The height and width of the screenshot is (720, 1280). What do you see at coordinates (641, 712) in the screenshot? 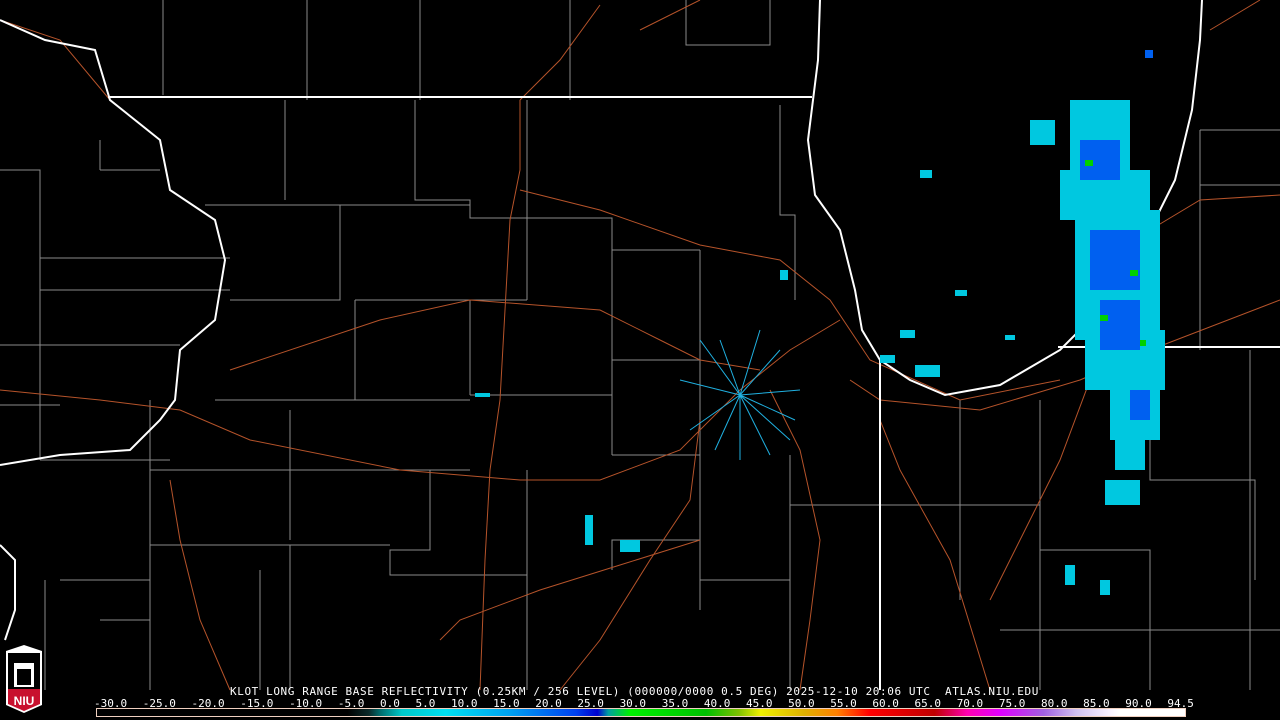
I see `reflectivity-color-scale` at bounding box center [641, 712].